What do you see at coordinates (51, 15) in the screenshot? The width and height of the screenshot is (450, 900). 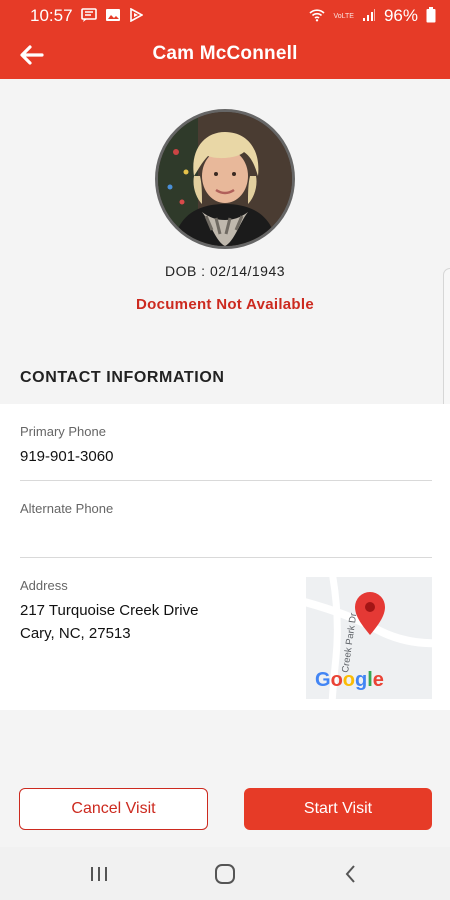 I see `status-time: 10:57` at bounding box center [51, 15].